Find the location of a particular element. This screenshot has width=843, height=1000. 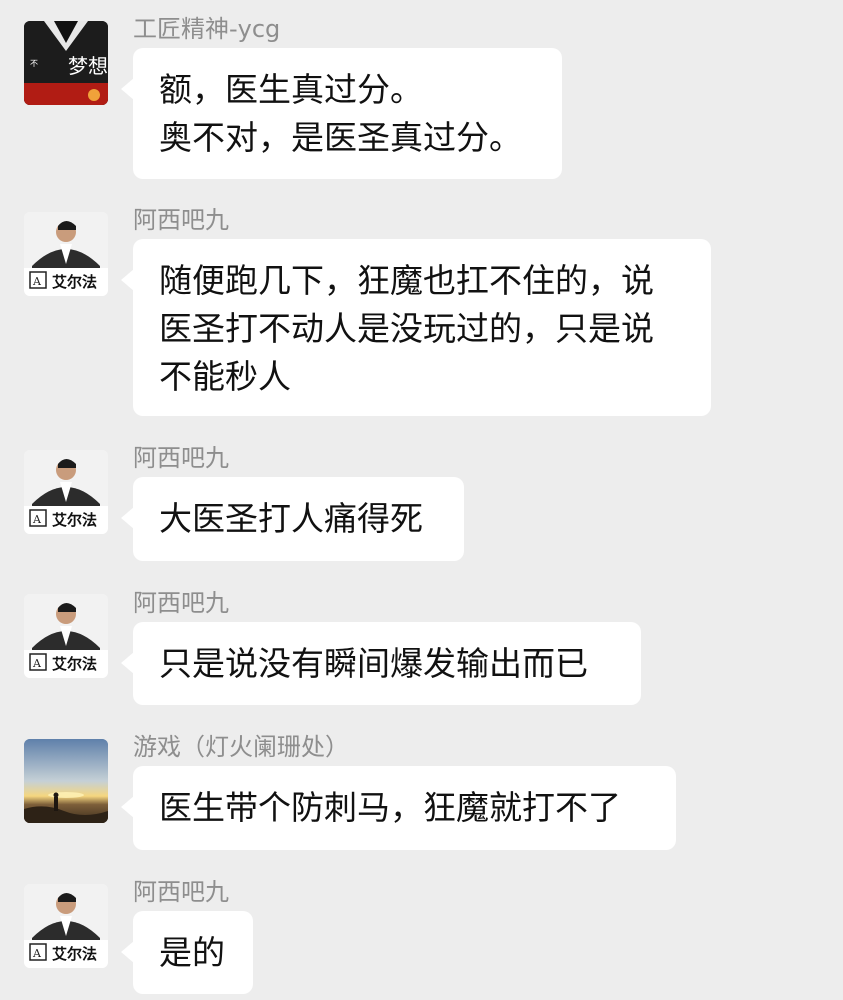

message-text: 奥不对，是医圣真过分。 is located at coordinates (340, 137).